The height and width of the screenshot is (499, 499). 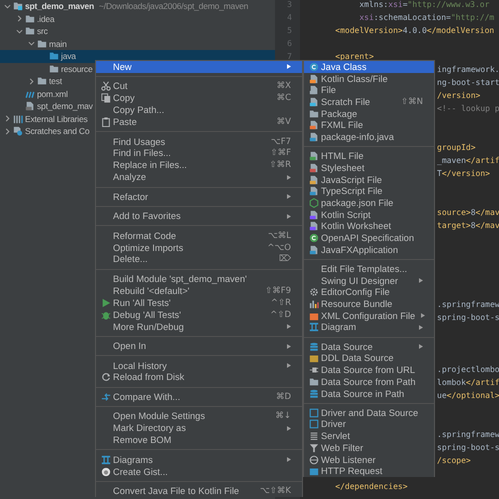 What do you see at coordinates (173, 6) in the screenshot?
I see `path-hint: ~/Downloads/java2006/spt_demo_maven` at bounding box center [173, 6].